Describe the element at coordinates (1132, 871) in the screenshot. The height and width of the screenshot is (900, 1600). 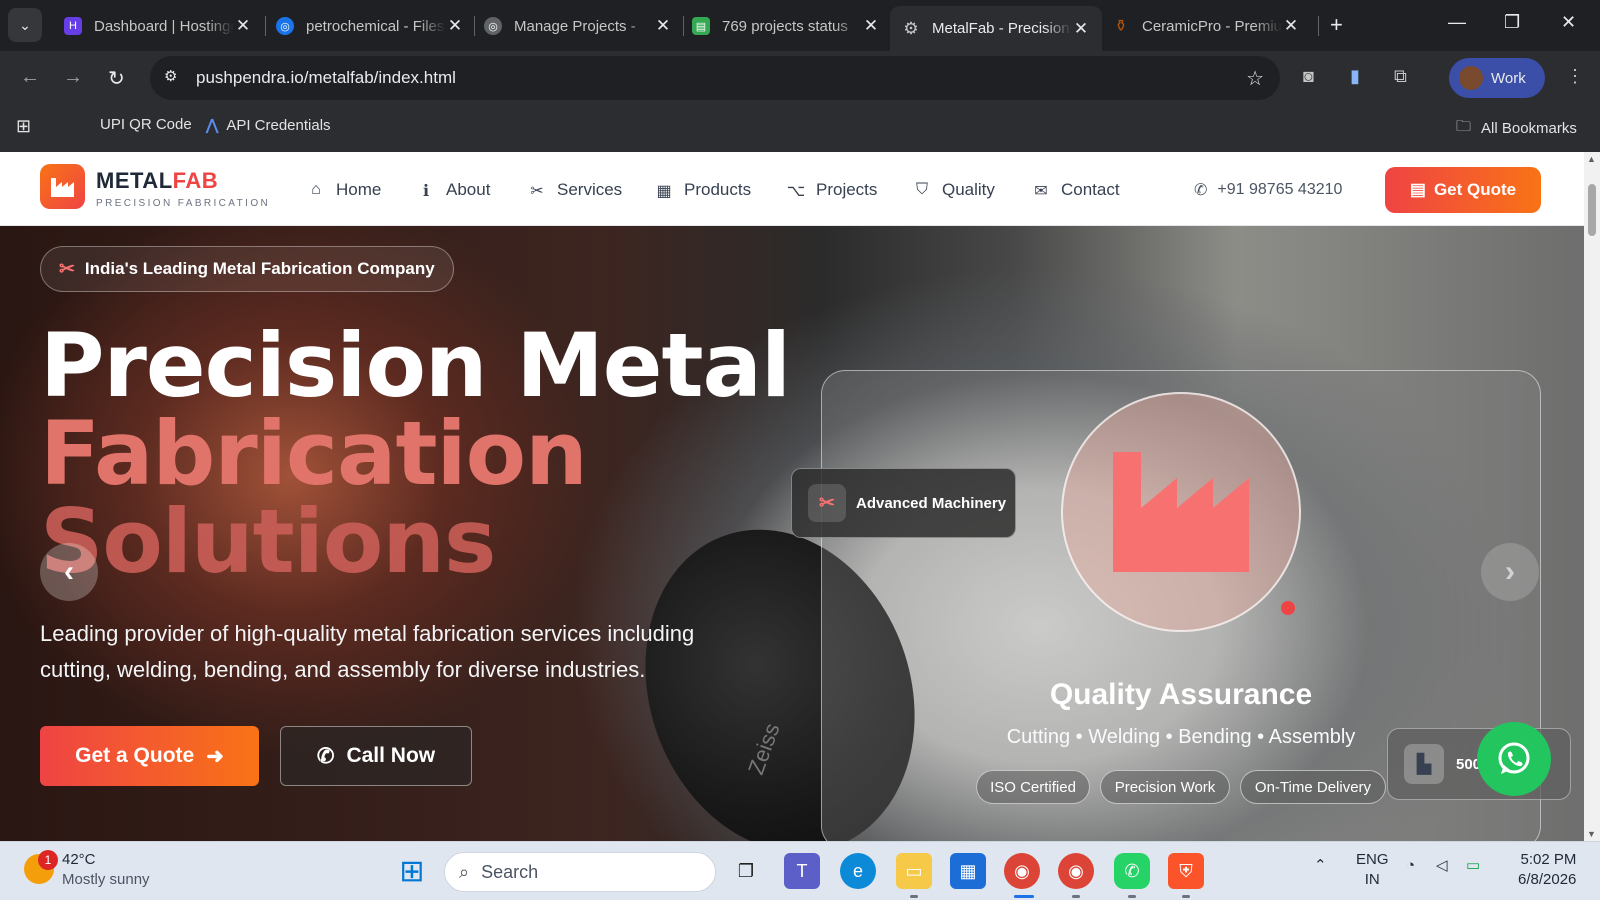
I see `whatsapp-app-icon: ✆` at that location.